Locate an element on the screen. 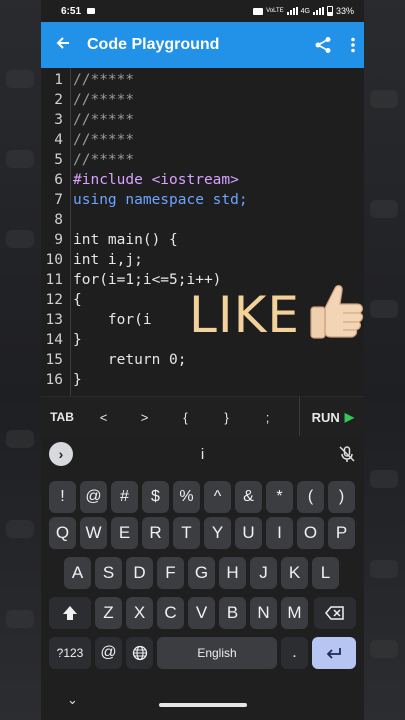 Image resolution: width=405 pixels, height=720 pixels. line-number: 16 is located at coordinates (54, 380).